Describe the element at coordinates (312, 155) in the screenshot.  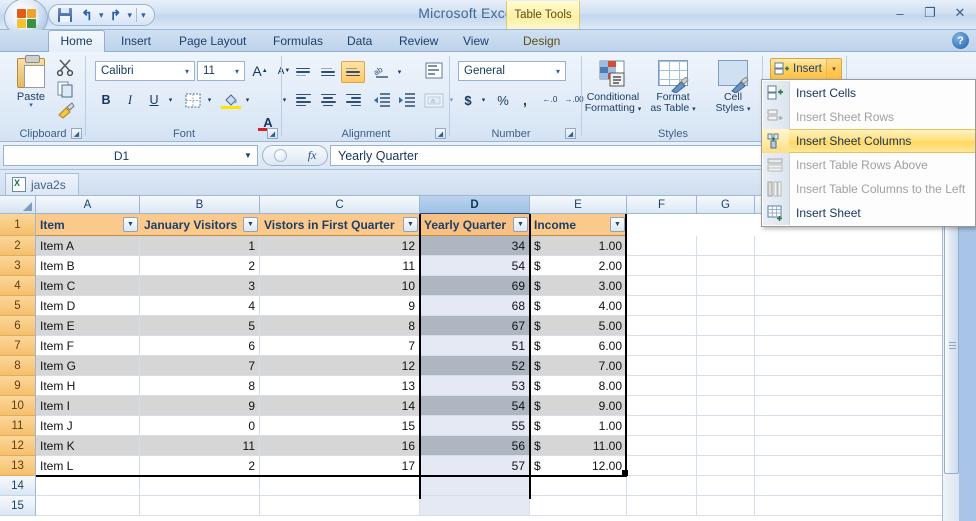
I see `insert-function-icon: fx` at that location.